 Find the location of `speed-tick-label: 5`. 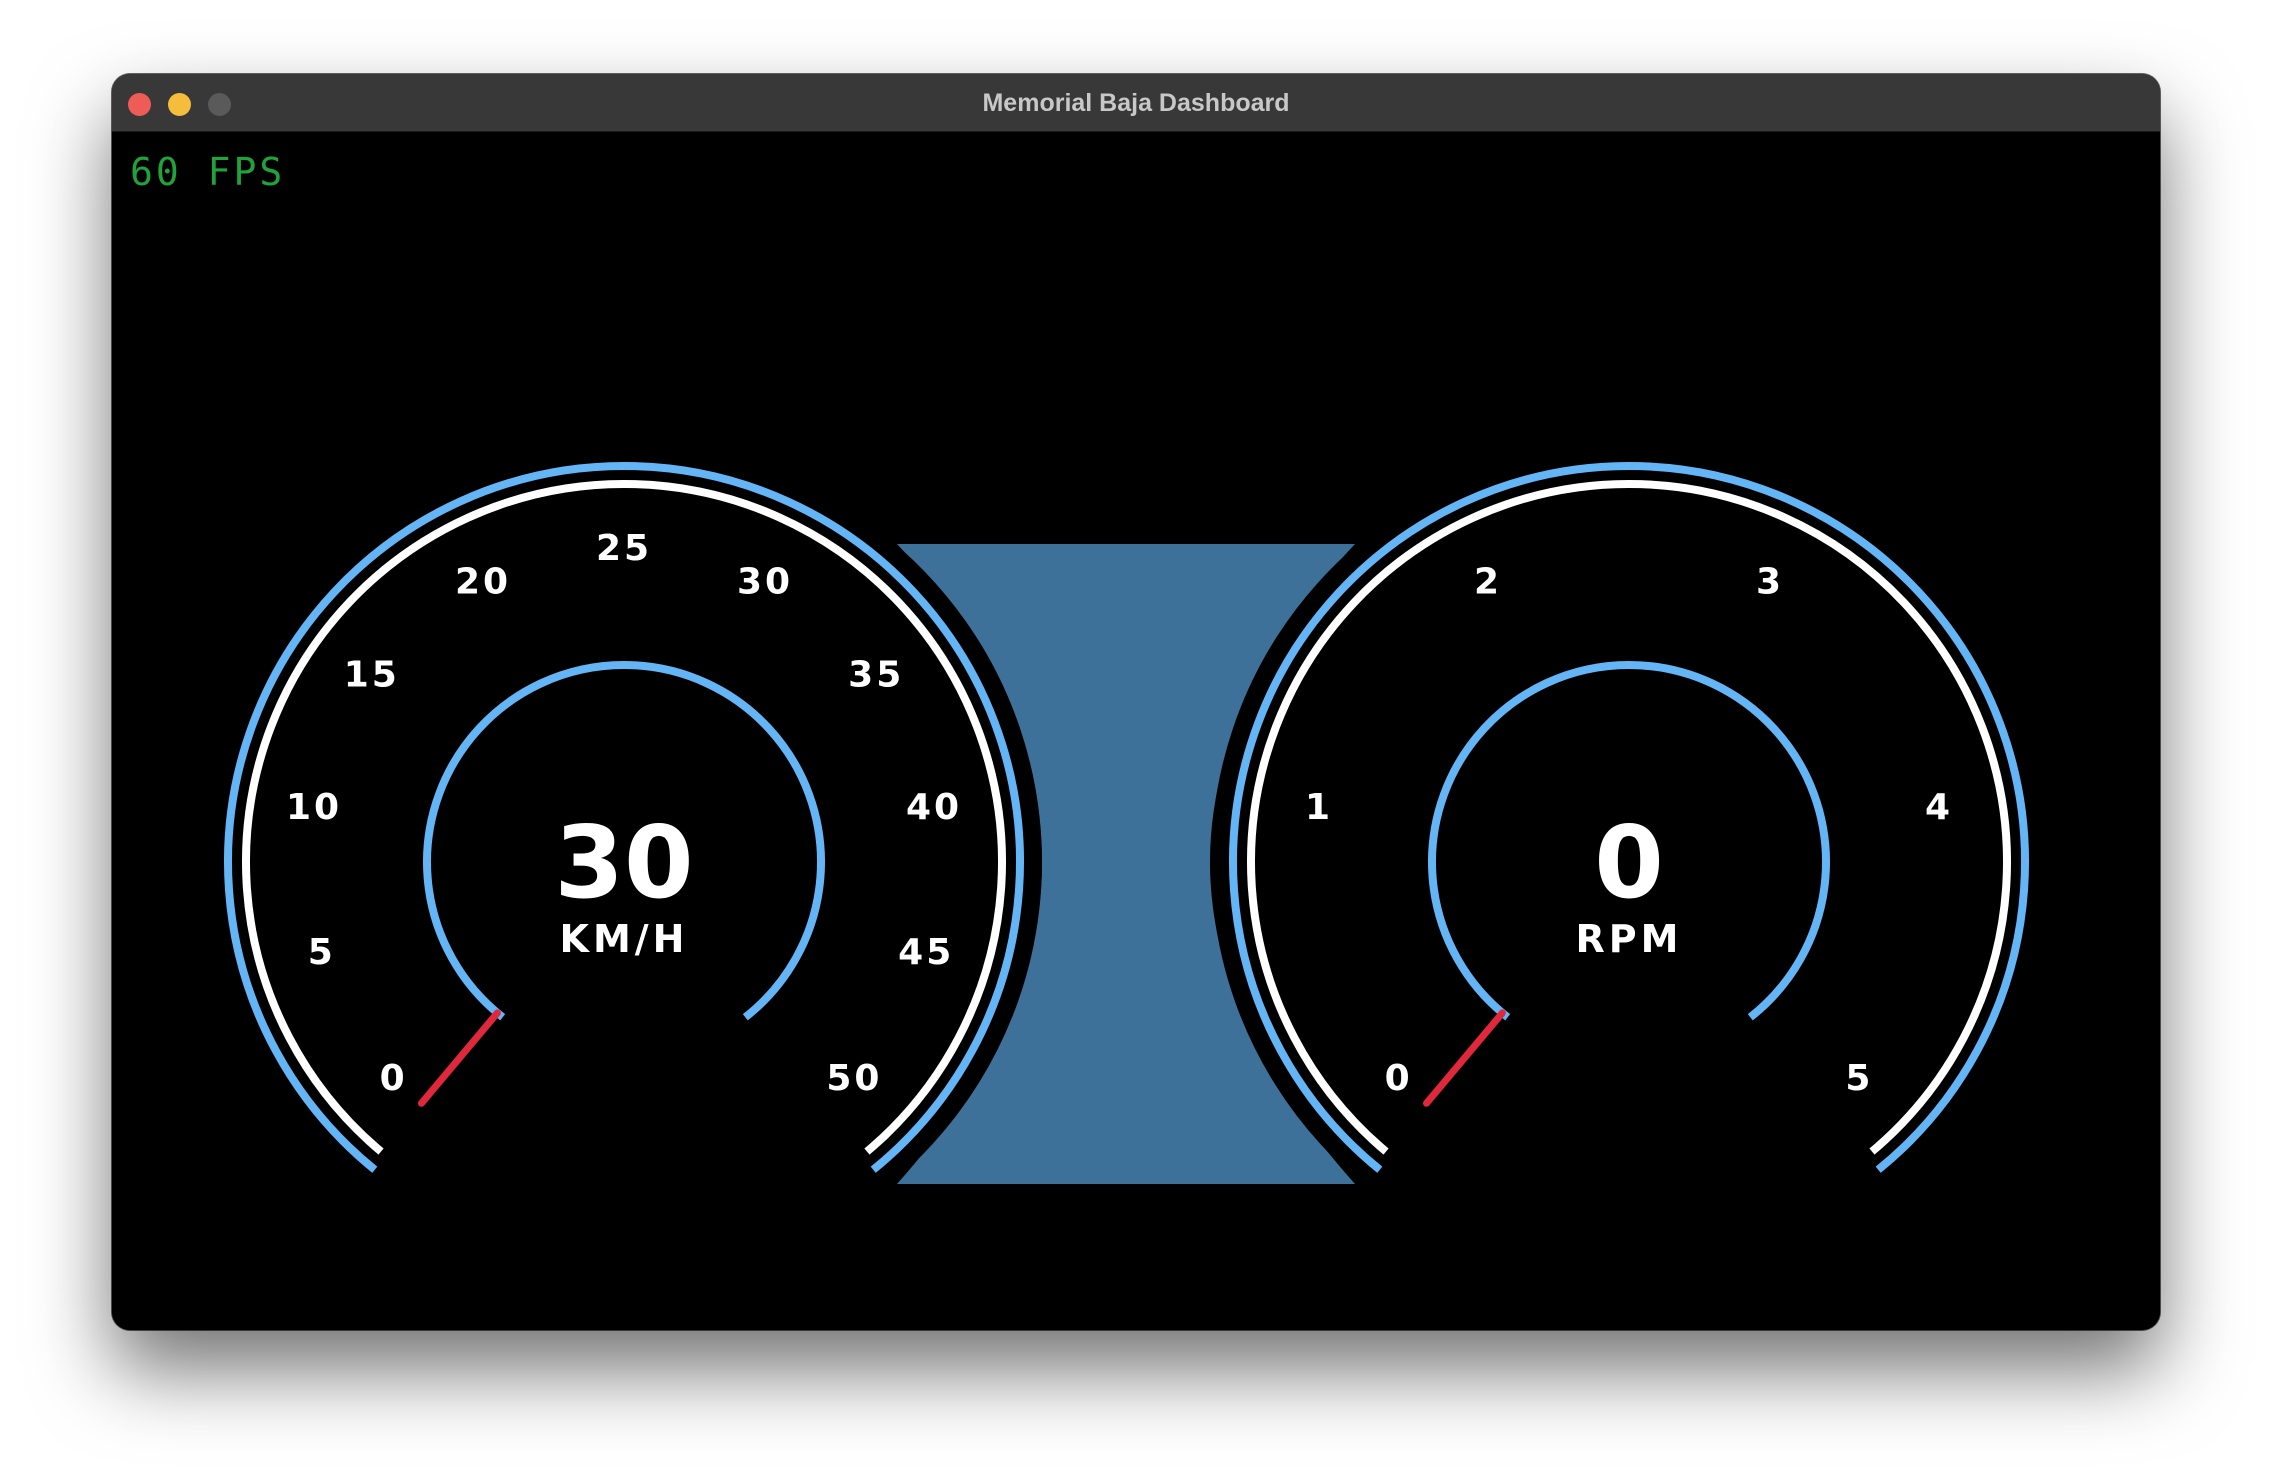

speed-tick-label: 5 is located at coordinates (322, 952).